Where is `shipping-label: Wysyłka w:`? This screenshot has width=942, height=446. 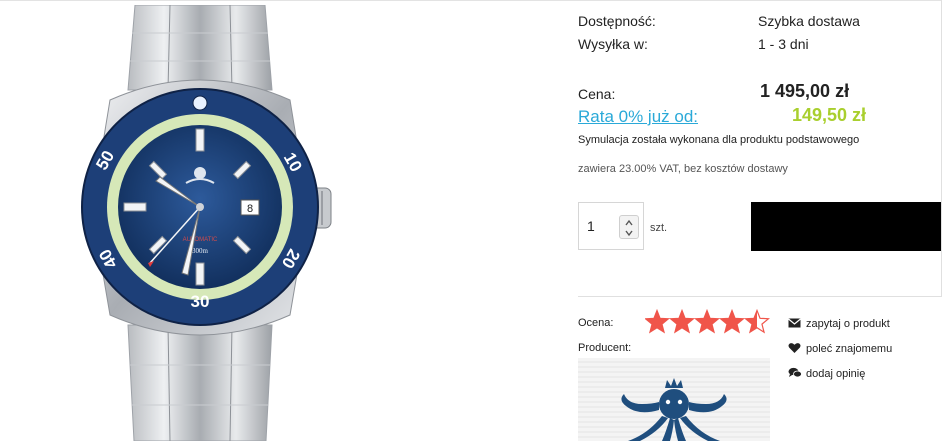 shipping-label: Wysyłka w: is located at coordinates (613, 44).